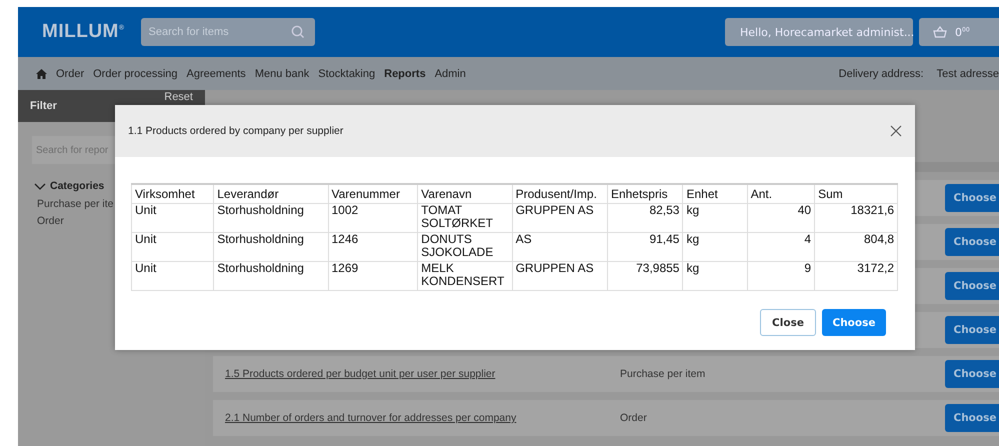 The image size is (999, 446). What do you see at coordinates (373, 194) in the screenshot?
I see `column-header: Varenummer` at bounding box center [373, 194].